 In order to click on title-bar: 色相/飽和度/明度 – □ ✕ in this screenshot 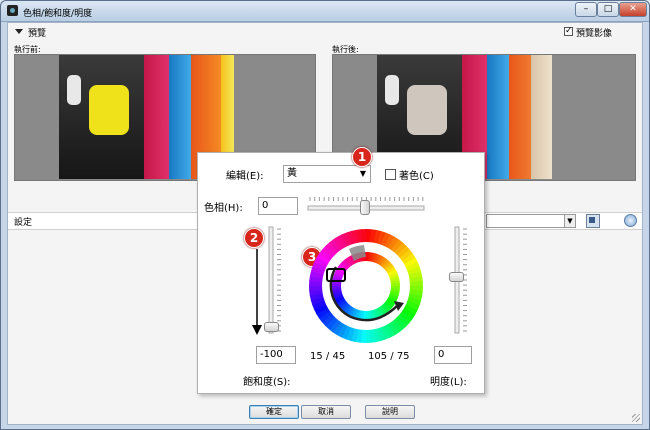, I will do `click(325, 11)`.